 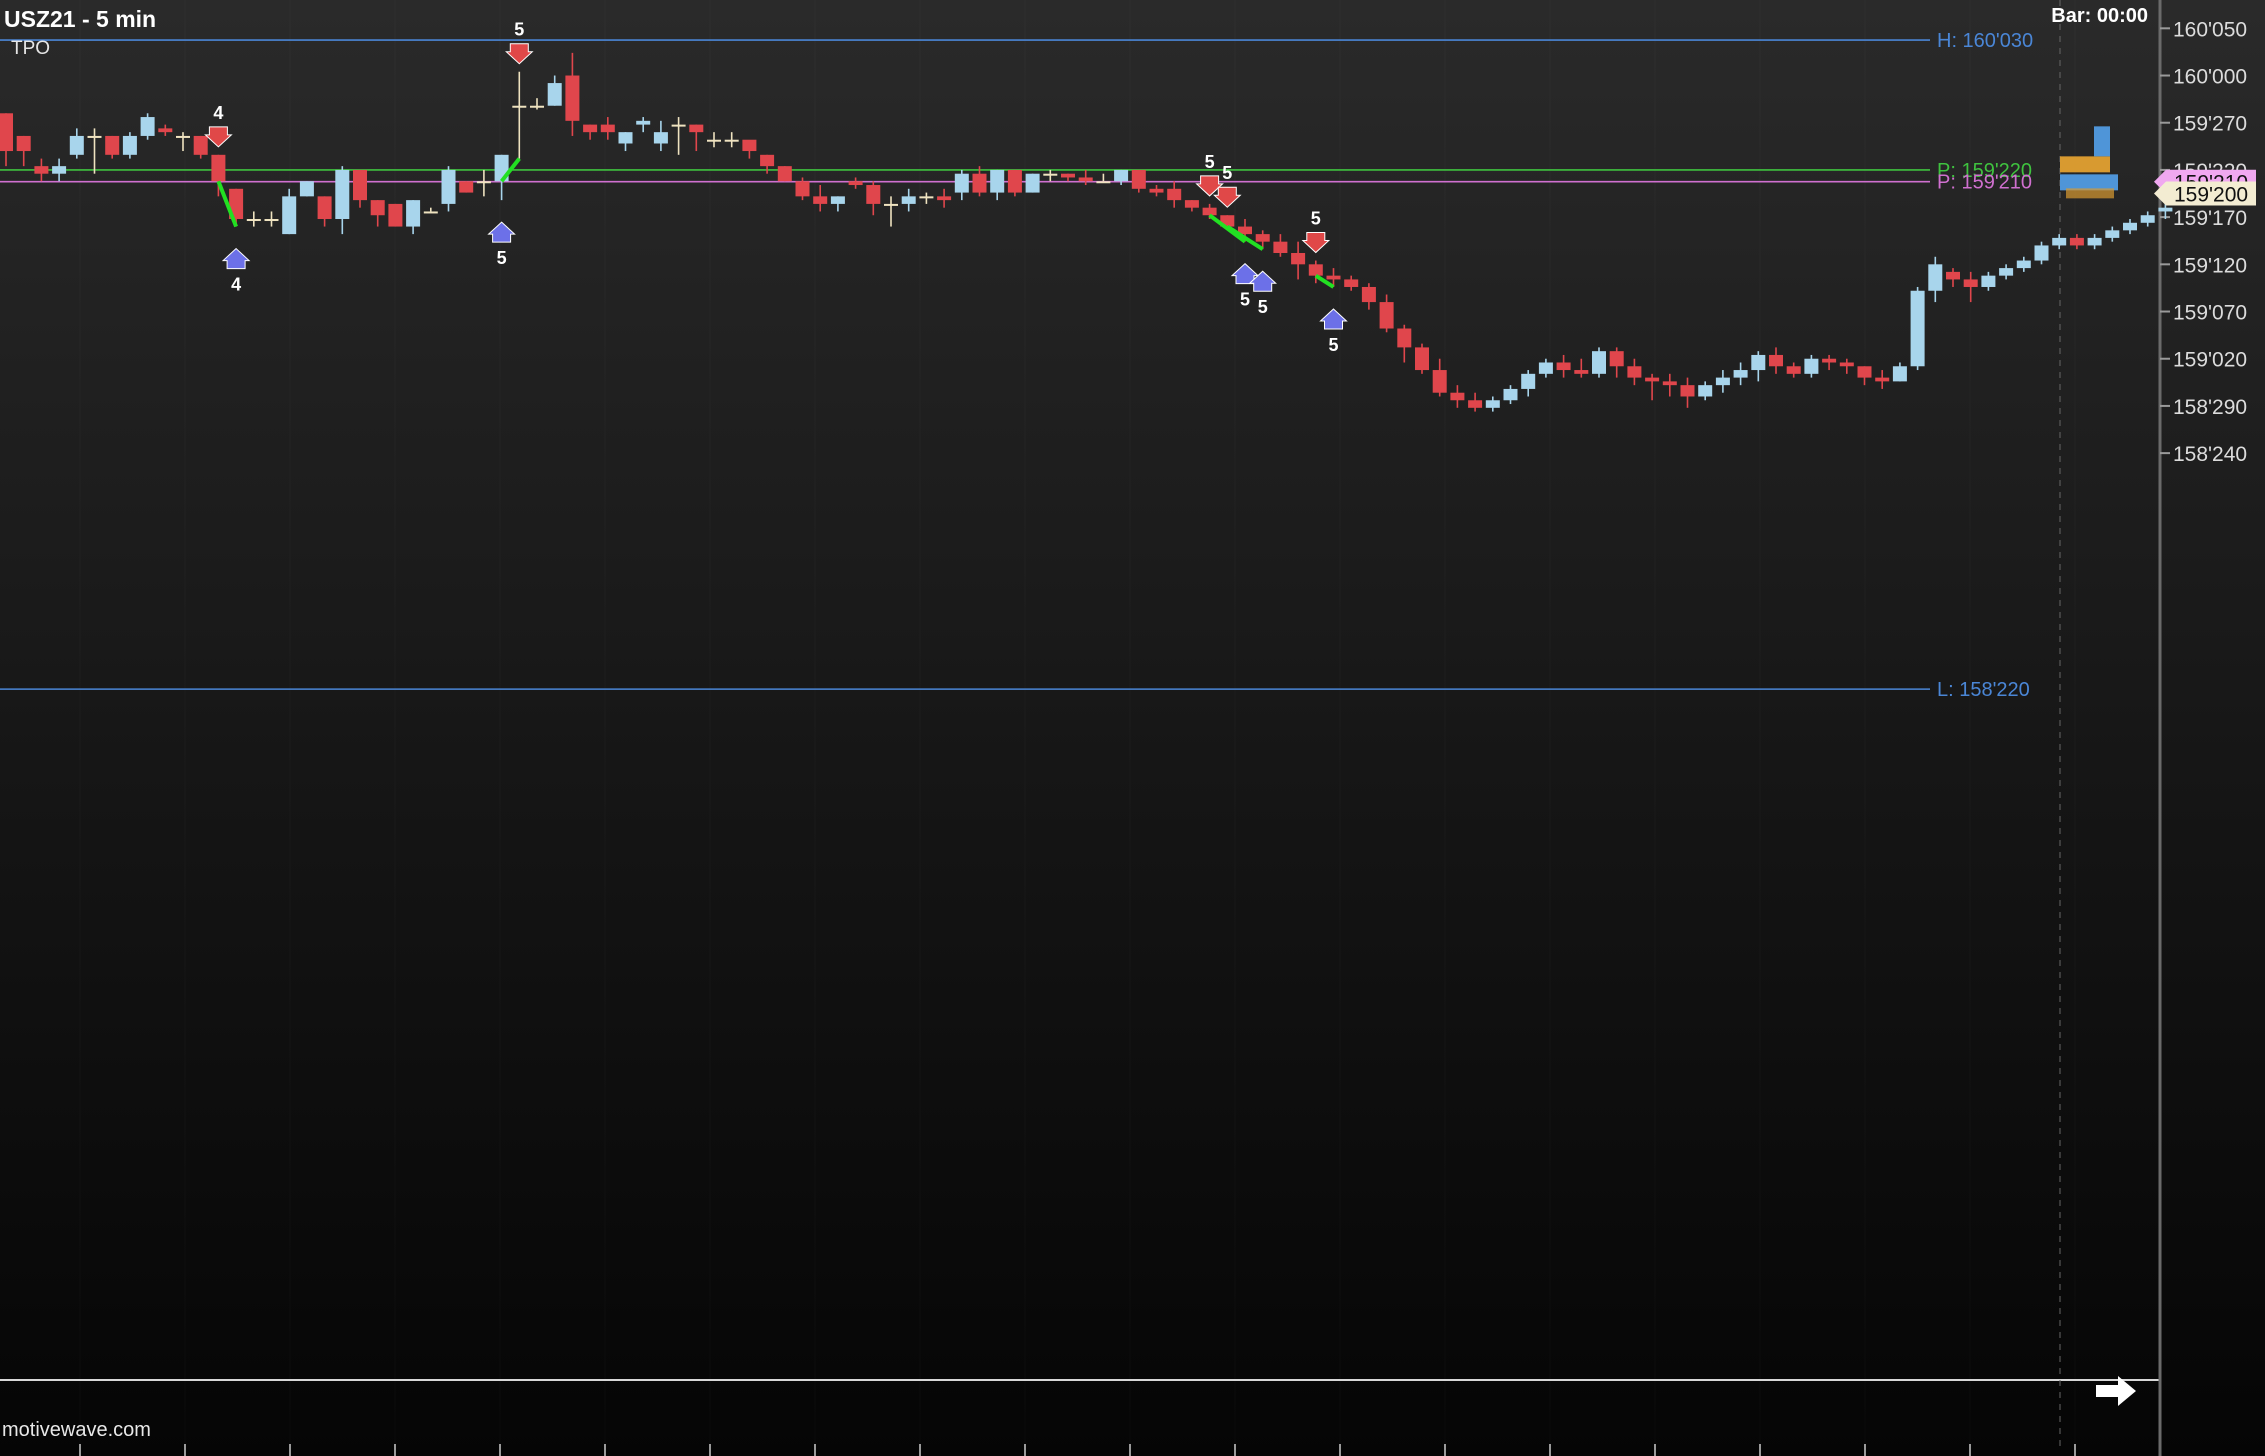 I want to click on chart-title: USZ21 - 5 min, so click(x=80, y=19).